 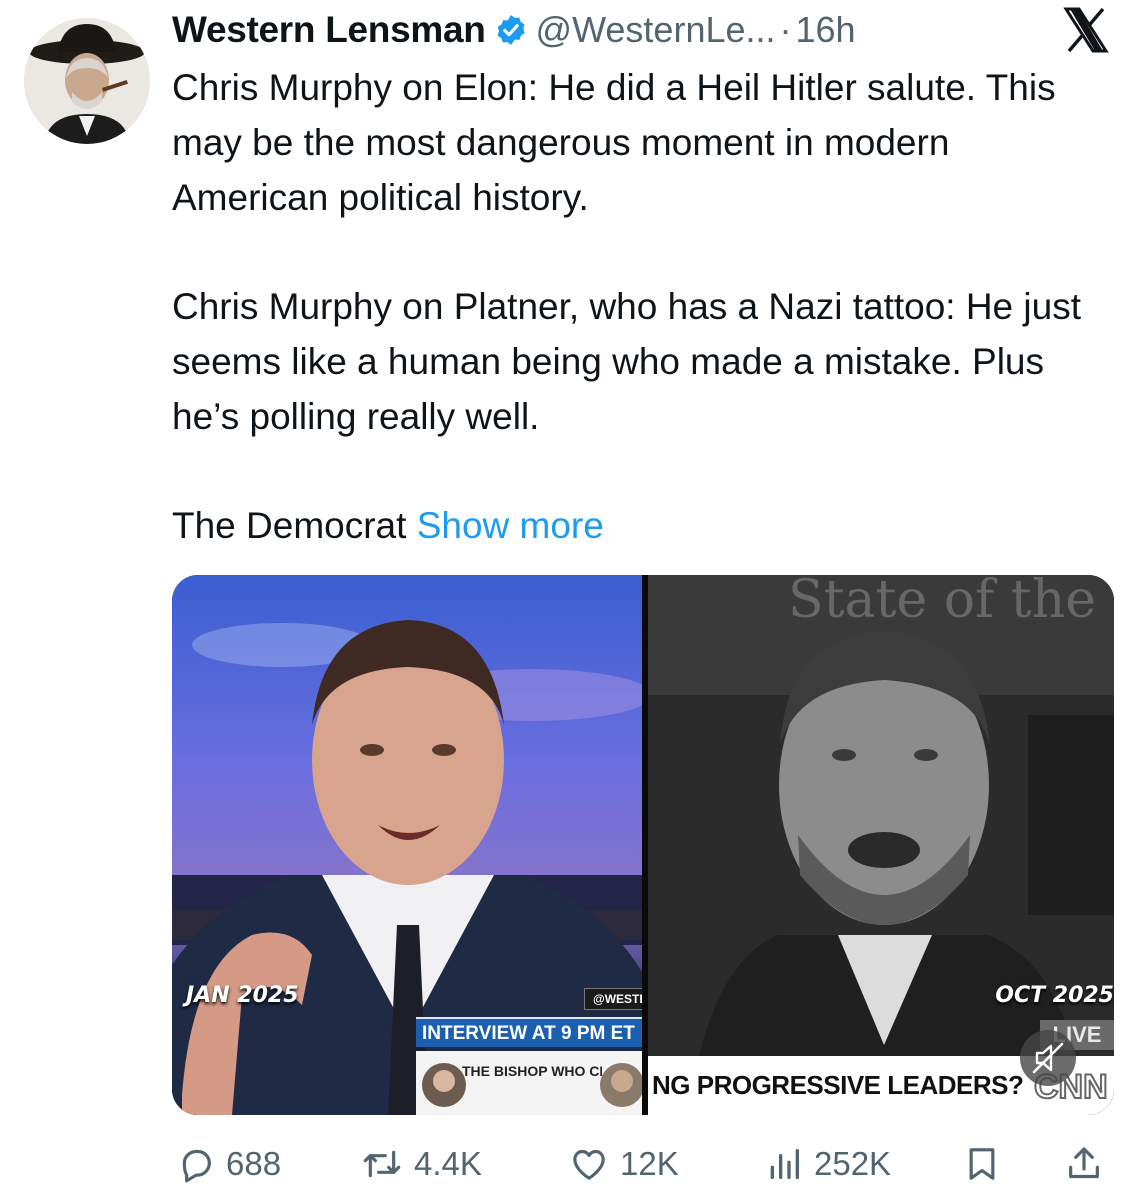 What do you see at coordinates (382, 1164) in the screenshot?
I see `repost-icon` at bounding box center [382, 1164].